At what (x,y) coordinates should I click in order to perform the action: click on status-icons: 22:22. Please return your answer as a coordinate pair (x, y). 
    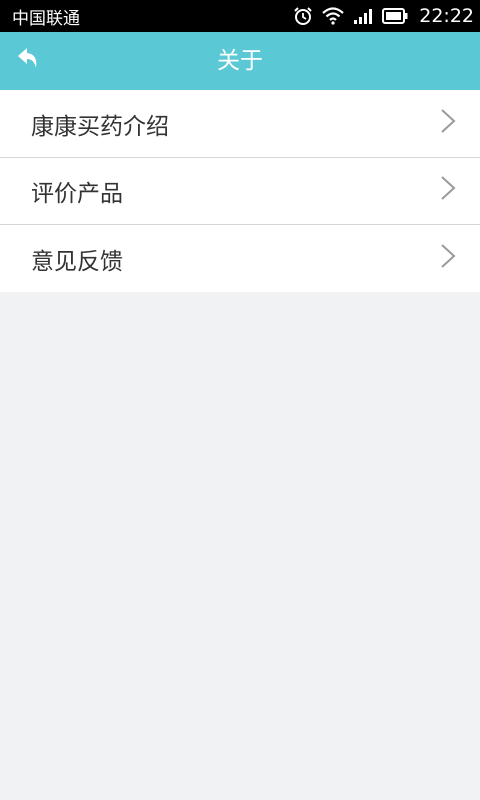
    Looking at the image, I should click on (383, 16).